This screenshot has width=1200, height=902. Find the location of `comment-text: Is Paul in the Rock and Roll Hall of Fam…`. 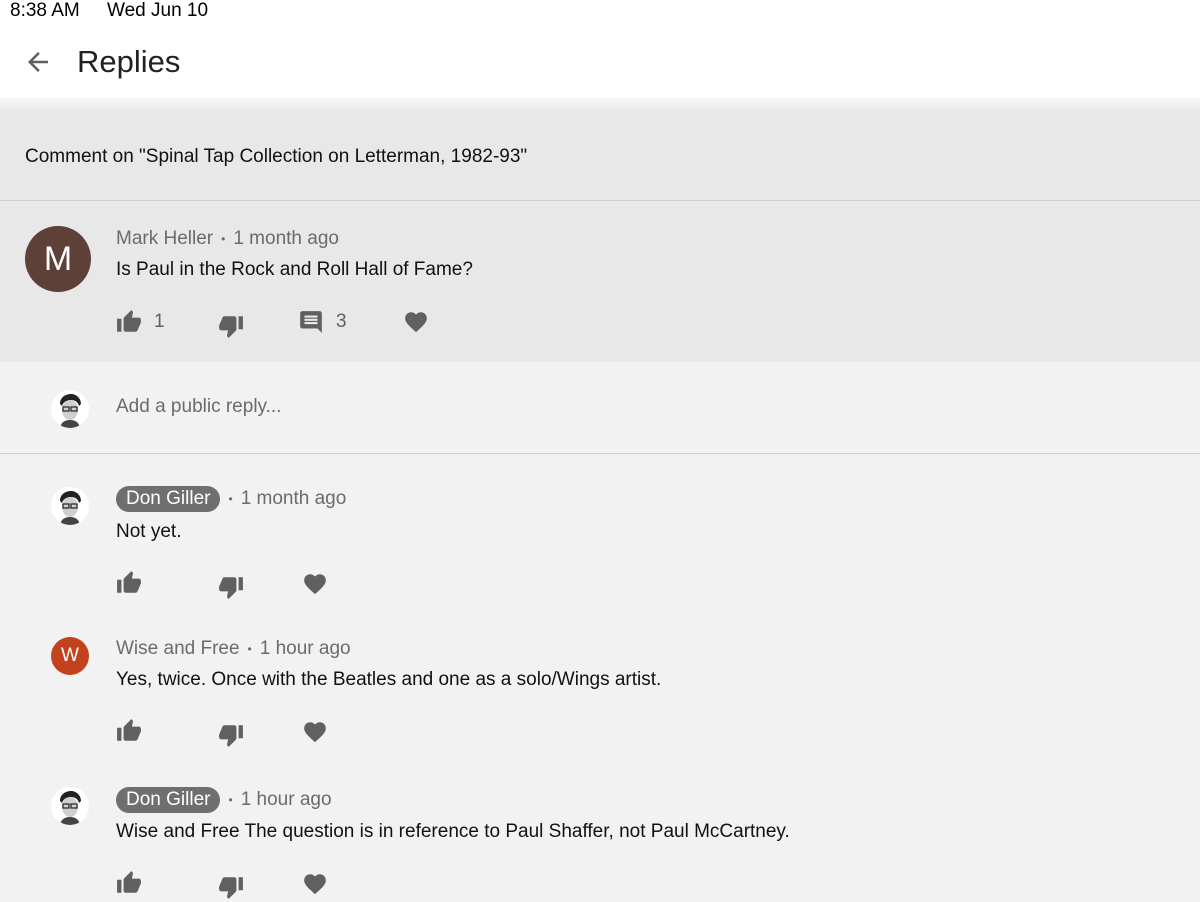

comment-text: Is Paul in the Rock and Roll Hall of Fam… is located at coordinates (294, 269).